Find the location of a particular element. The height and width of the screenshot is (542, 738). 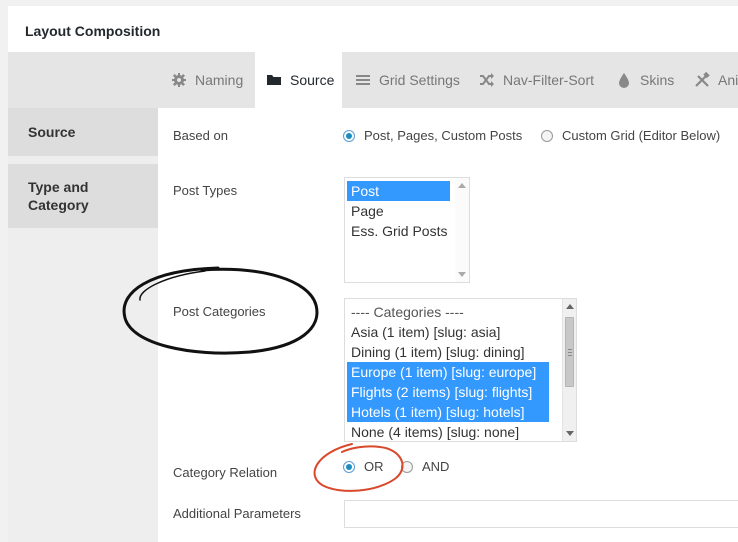

list-option: Ess. Grid Posts is located at coordinates (408, 231).